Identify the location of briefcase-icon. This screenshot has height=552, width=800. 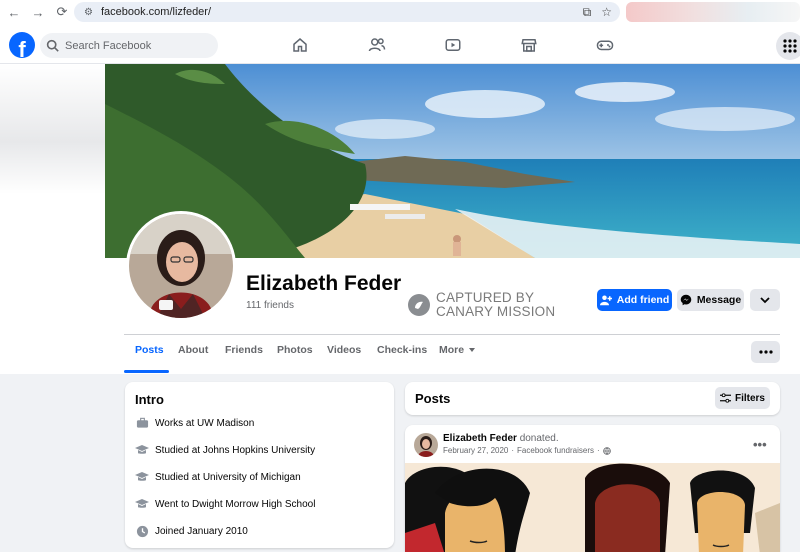
(142, 423).